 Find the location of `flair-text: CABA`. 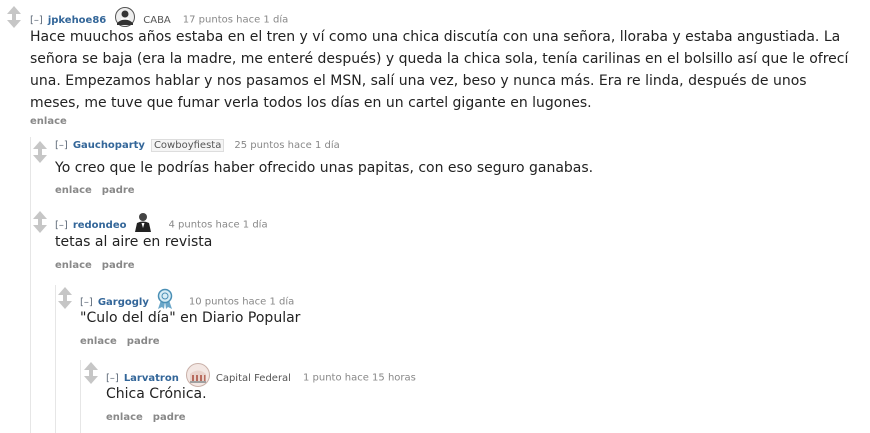

flair-text: CABA is located at coordinates (157, 20).